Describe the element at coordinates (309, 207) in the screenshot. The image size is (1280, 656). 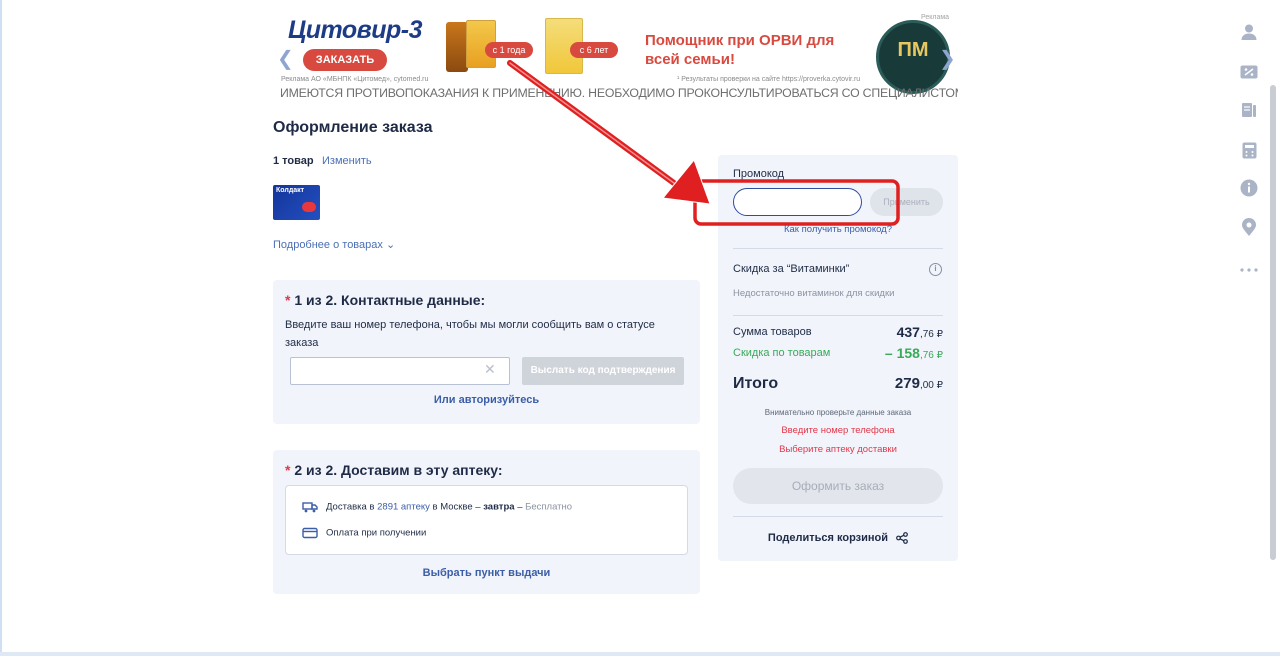
I see `product-pill-image` at that location.